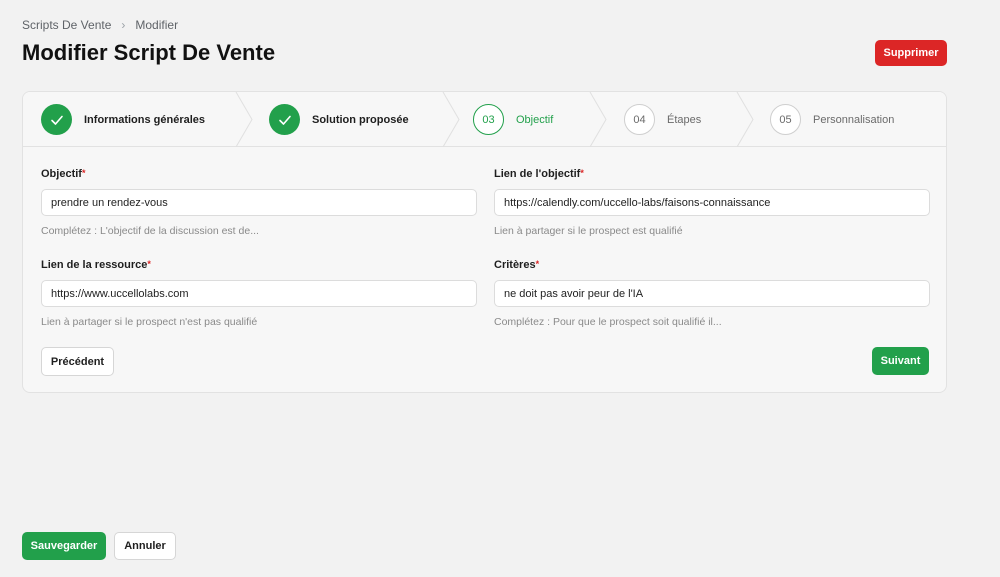  I want to click on objectif-label: Objectif*, so click(63, 174).